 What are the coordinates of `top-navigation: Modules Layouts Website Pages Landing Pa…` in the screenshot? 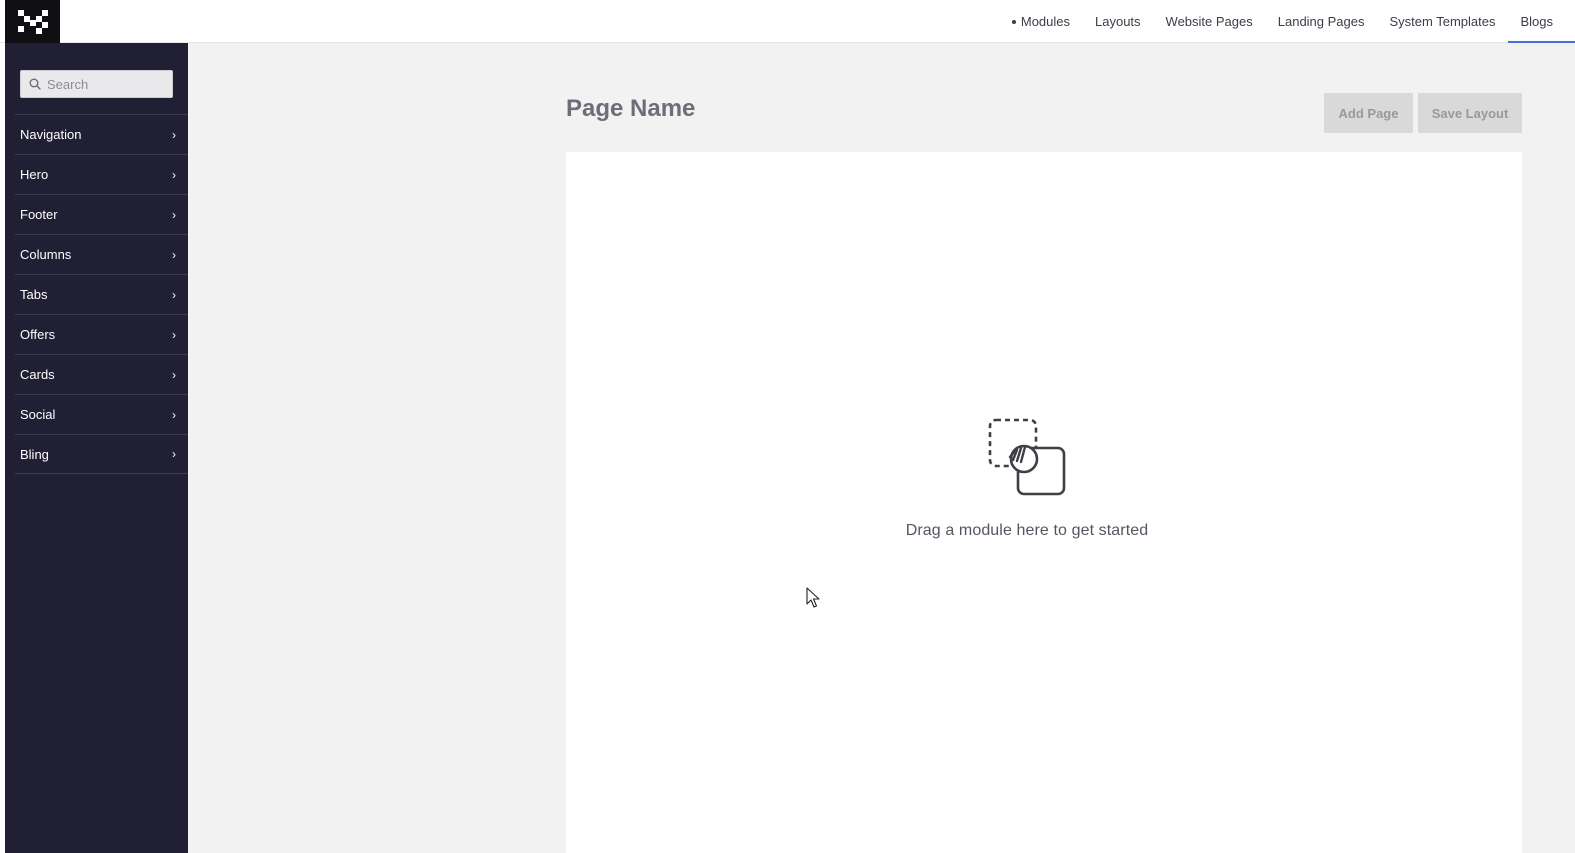 It's located at (1287, 21).